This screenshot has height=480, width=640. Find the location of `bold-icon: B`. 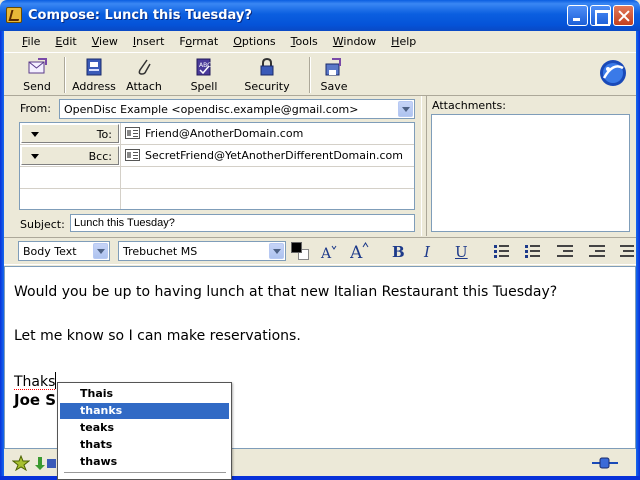

bold-icon: B is located at coordinates (398, 252).